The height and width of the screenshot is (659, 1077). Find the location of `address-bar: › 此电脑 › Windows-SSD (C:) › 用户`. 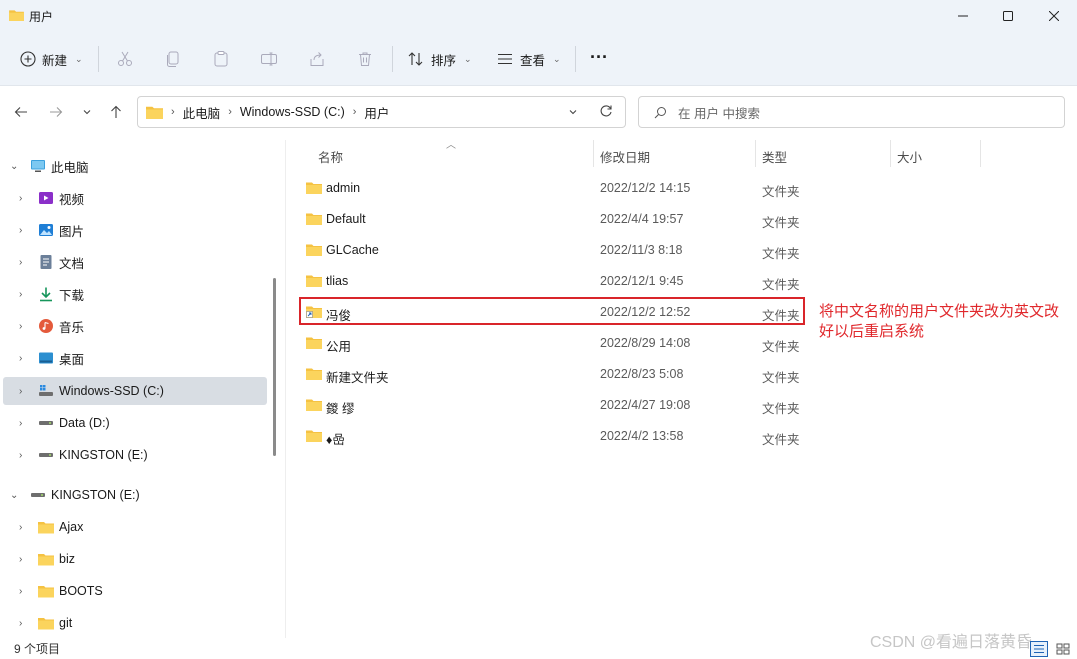

address-bar: › 此电脑 › Windows-SSD (C:) › 用户 is located at coordinates (381, 112).